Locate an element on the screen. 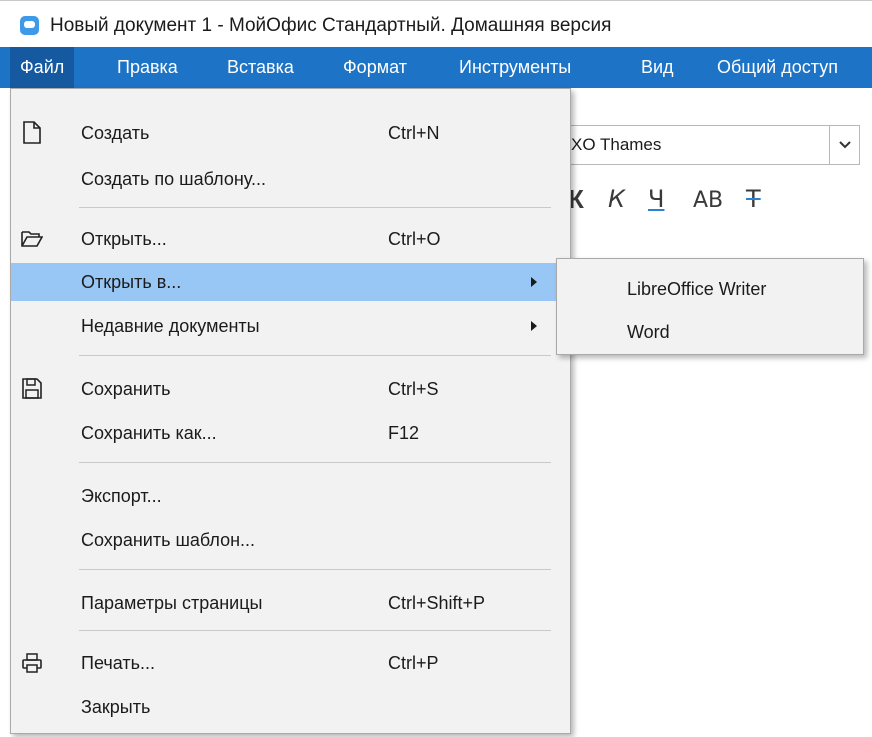 The image size is (872, 737). menu-item-label: Закрыть is located at coordinates (116, 707).